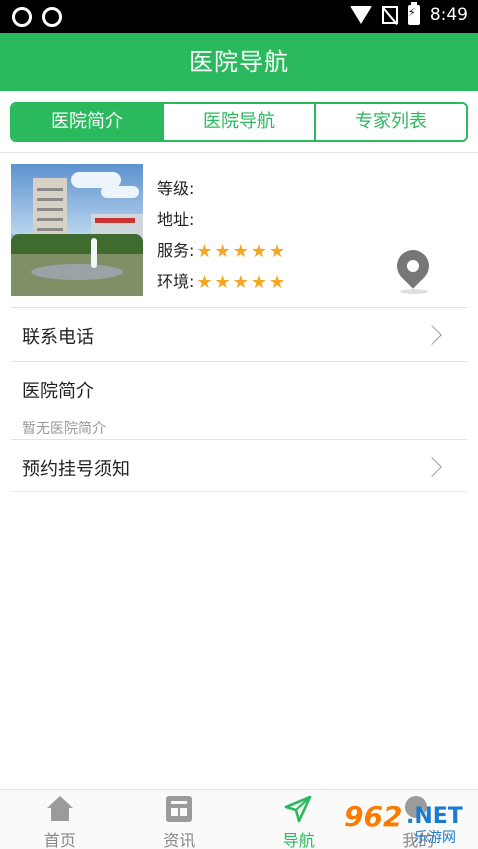 This screenshot has height=849, width=478. What do you see at coordinates (176, 250) in the screenshot?
I see `service-label: 服务:` at bounding box center [176, 250].